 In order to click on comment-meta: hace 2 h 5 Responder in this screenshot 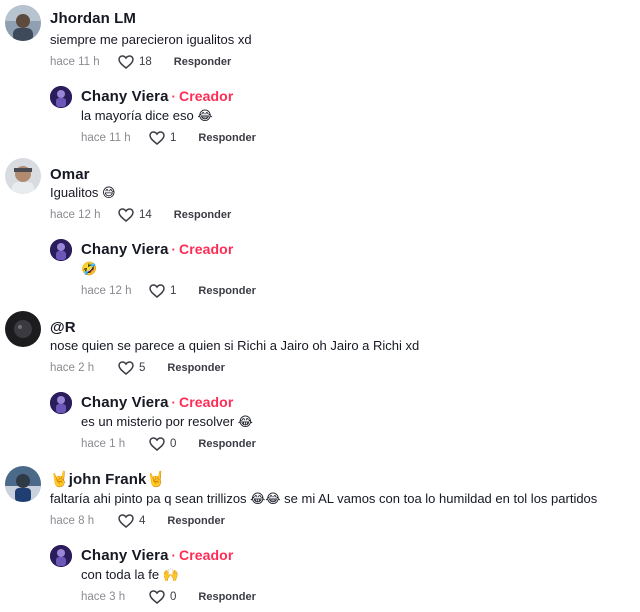, I will do `click(137, 368)`.